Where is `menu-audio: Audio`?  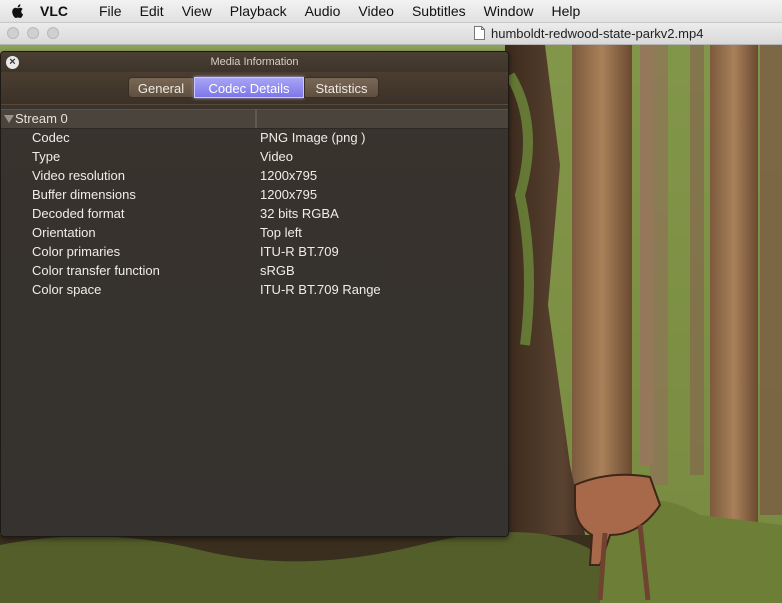 menu-audio: Audio is located at coordinates (323, 11).